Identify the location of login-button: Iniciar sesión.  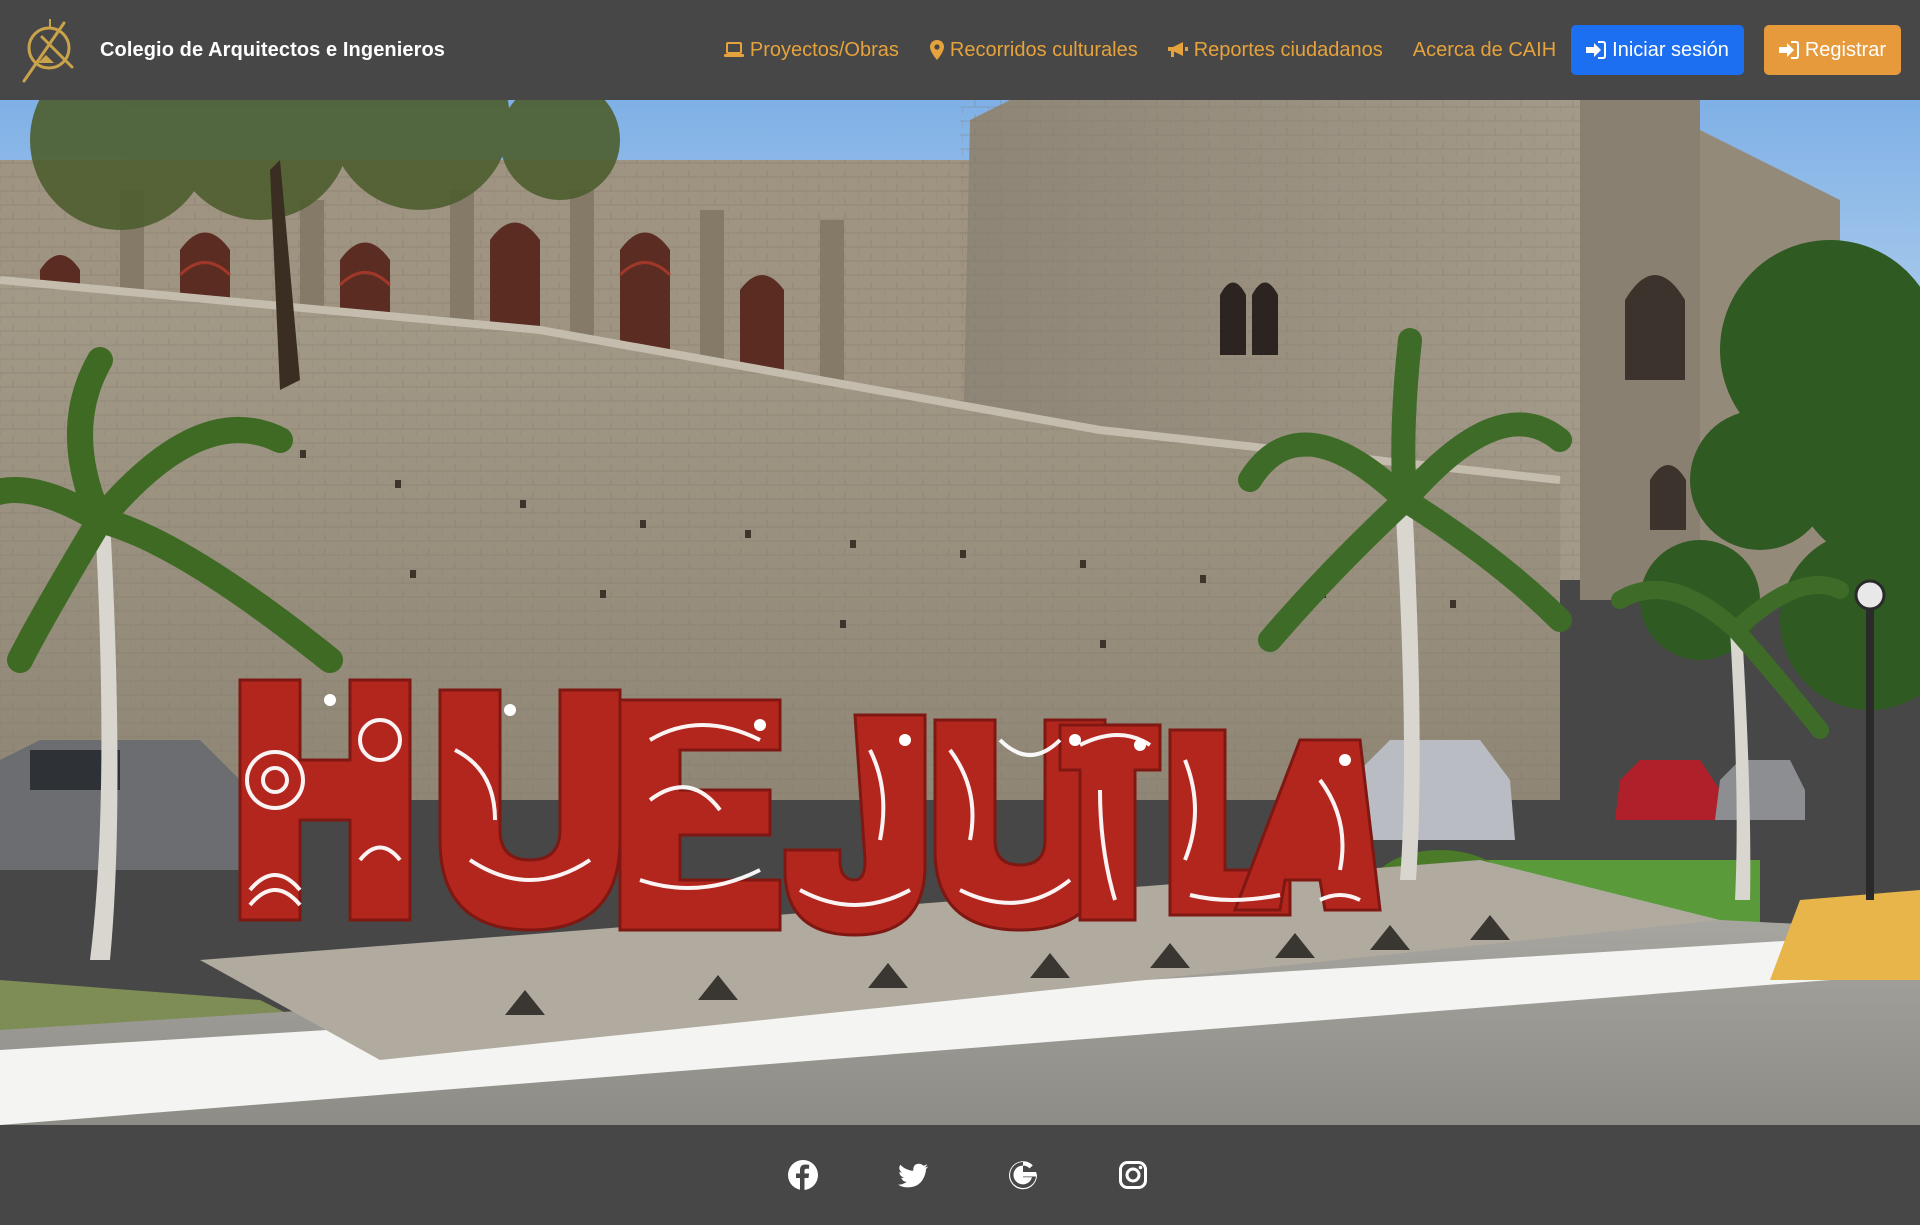
(1657, 50).